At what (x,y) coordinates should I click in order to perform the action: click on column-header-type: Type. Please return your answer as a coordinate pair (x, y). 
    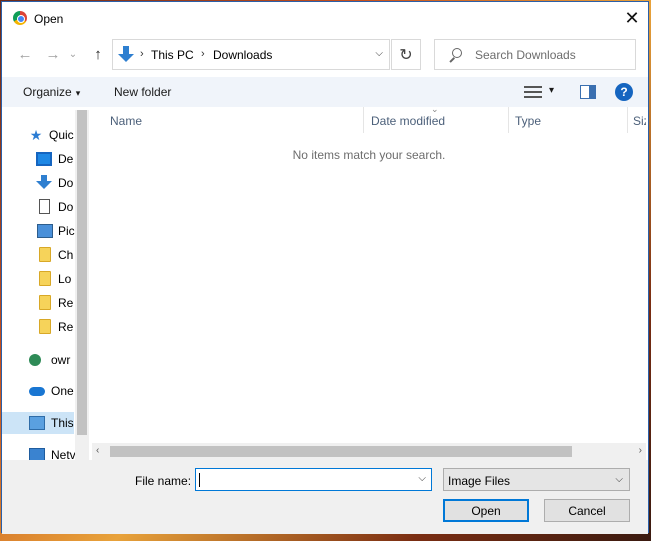
    Looking at the image, I should click on (528, 121).